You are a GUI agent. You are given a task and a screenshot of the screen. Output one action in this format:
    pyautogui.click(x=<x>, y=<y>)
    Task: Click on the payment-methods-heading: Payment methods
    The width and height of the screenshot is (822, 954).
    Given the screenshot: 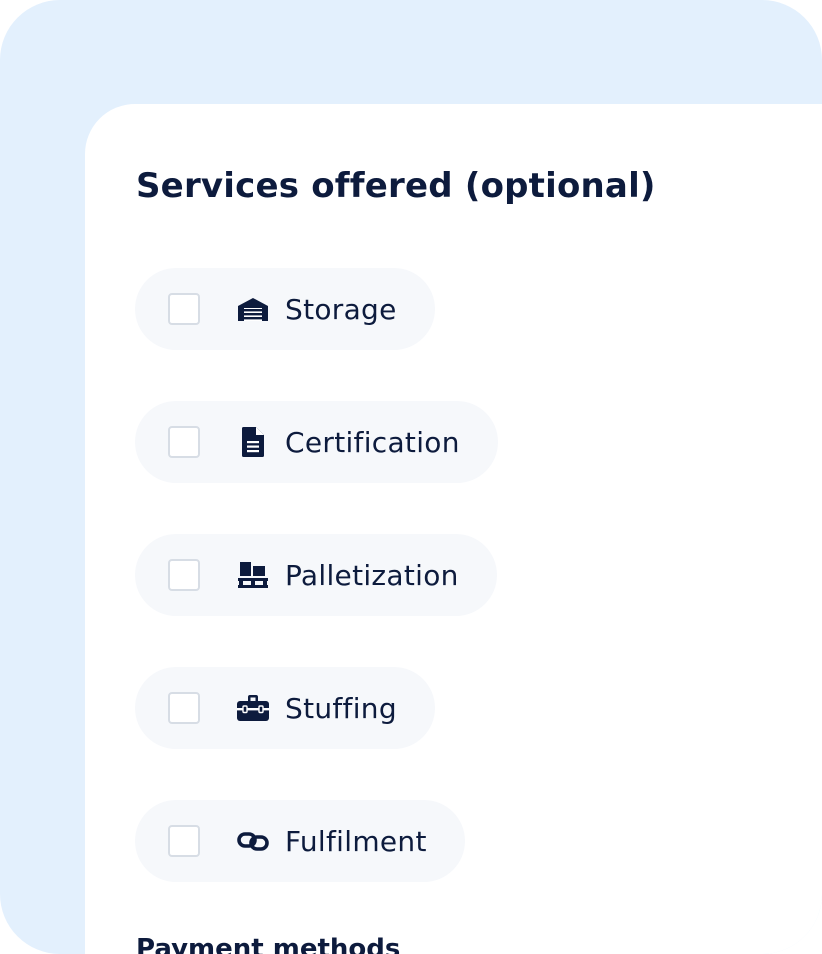 What is the action you would take?
    pyautogui.click(x=268, y=944)
    